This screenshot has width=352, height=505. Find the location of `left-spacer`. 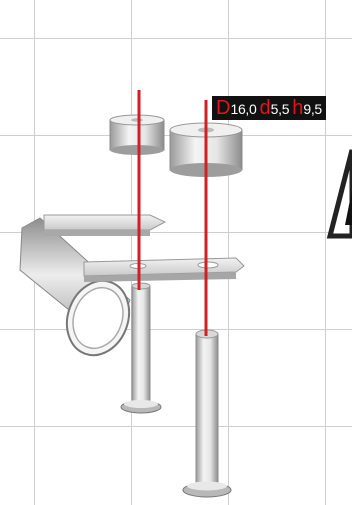

left-spacer is located at coordinates (137, 134).